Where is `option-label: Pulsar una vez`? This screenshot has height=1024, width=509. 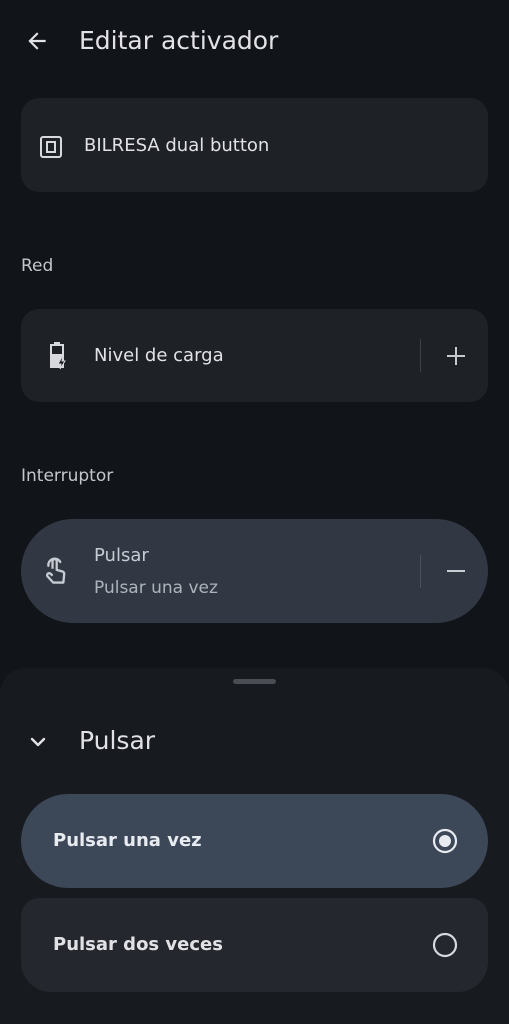 option-label: Pulsar una vez is located at coordinates (127, 840).